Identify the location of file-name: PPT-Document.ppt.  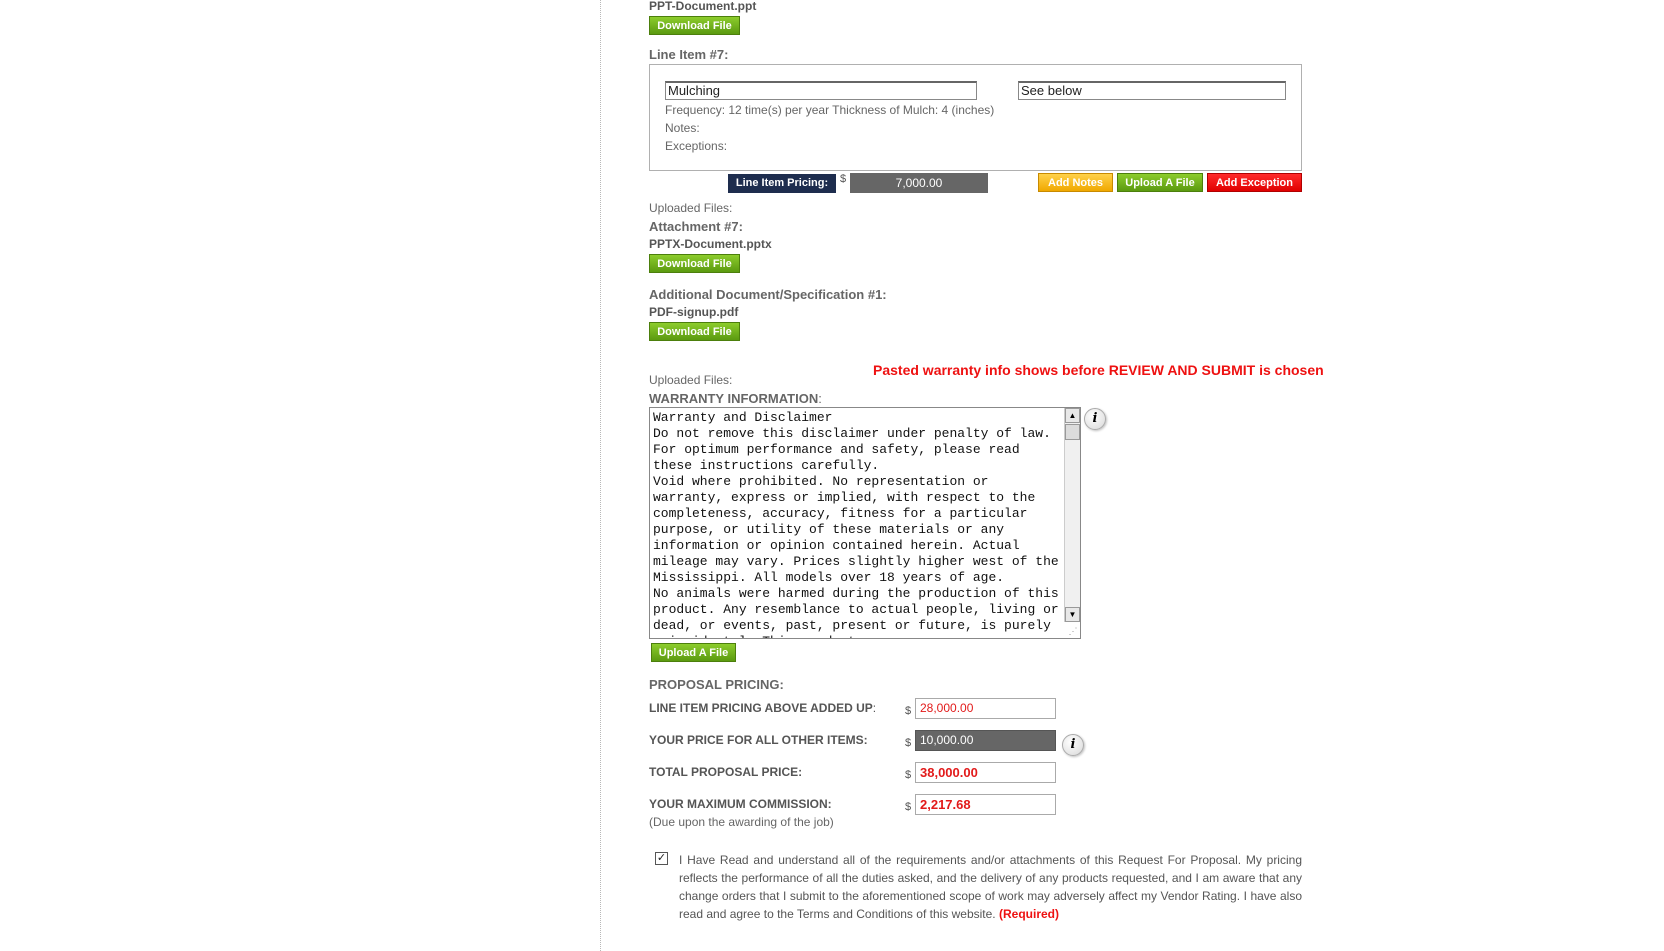
(703, 6).